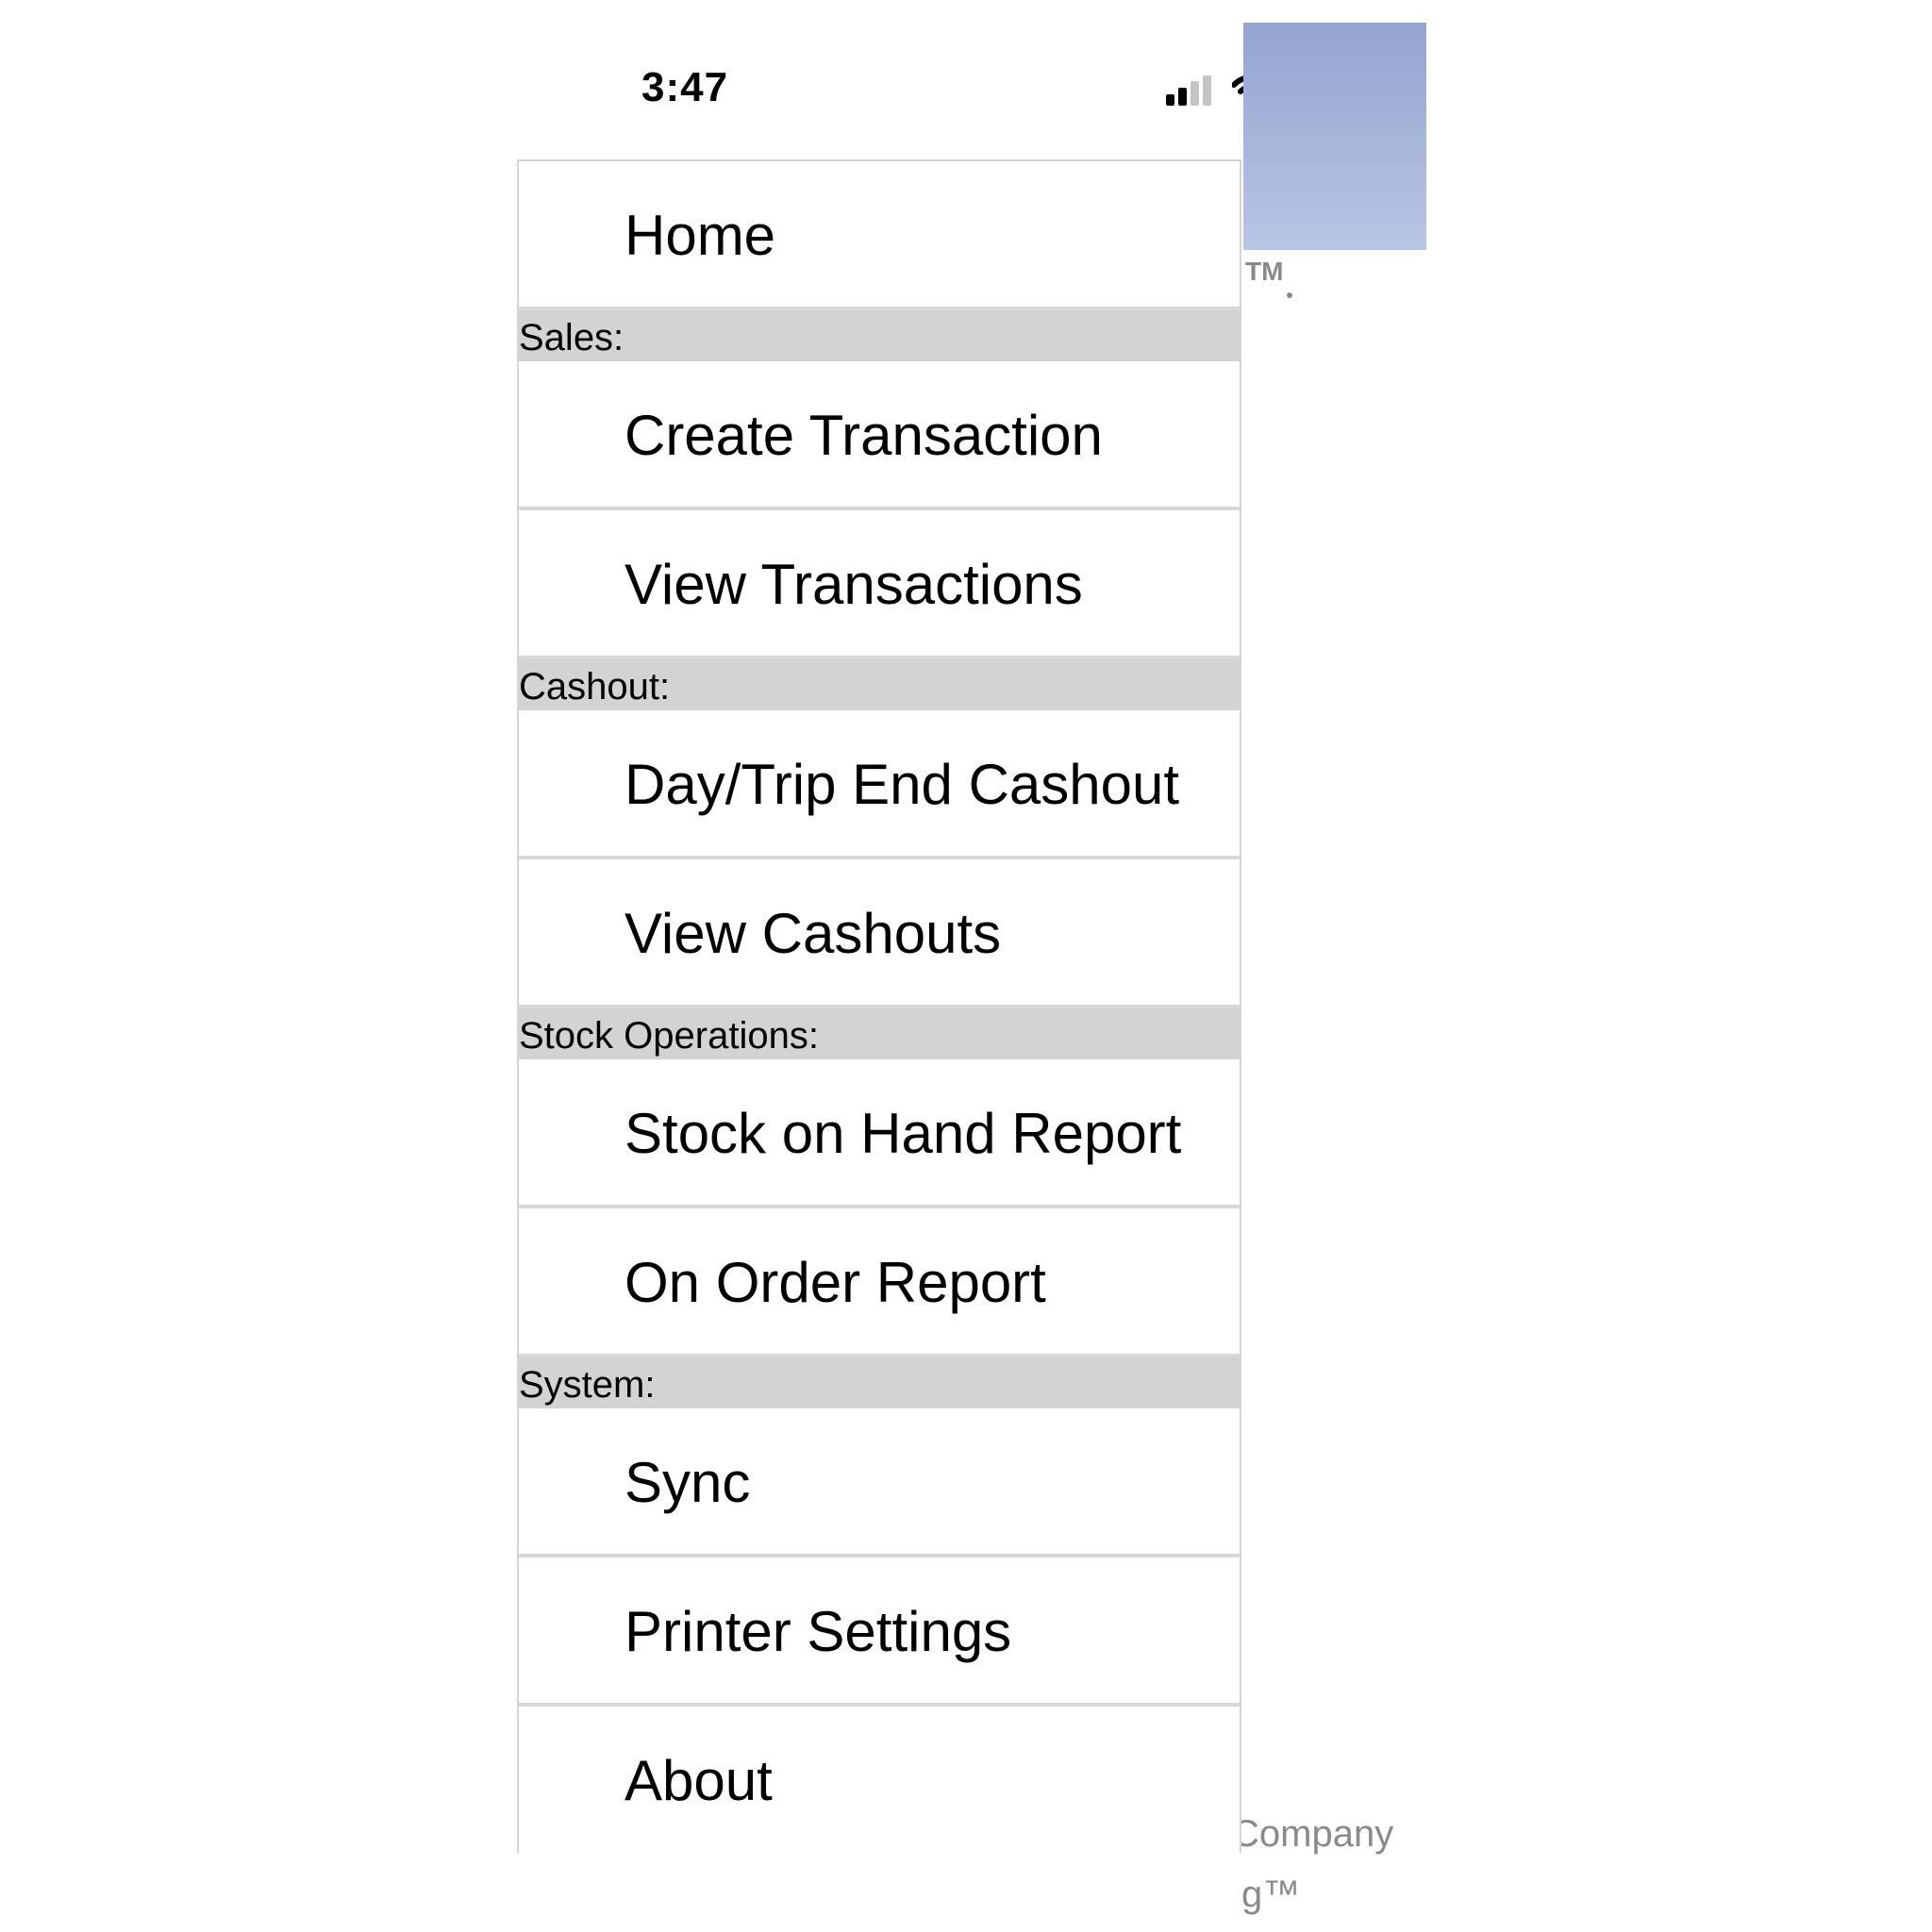 The image size is (1932, 1932). I want to click on menu-item-label: Stock on Hand Report, so click(904, 1133).